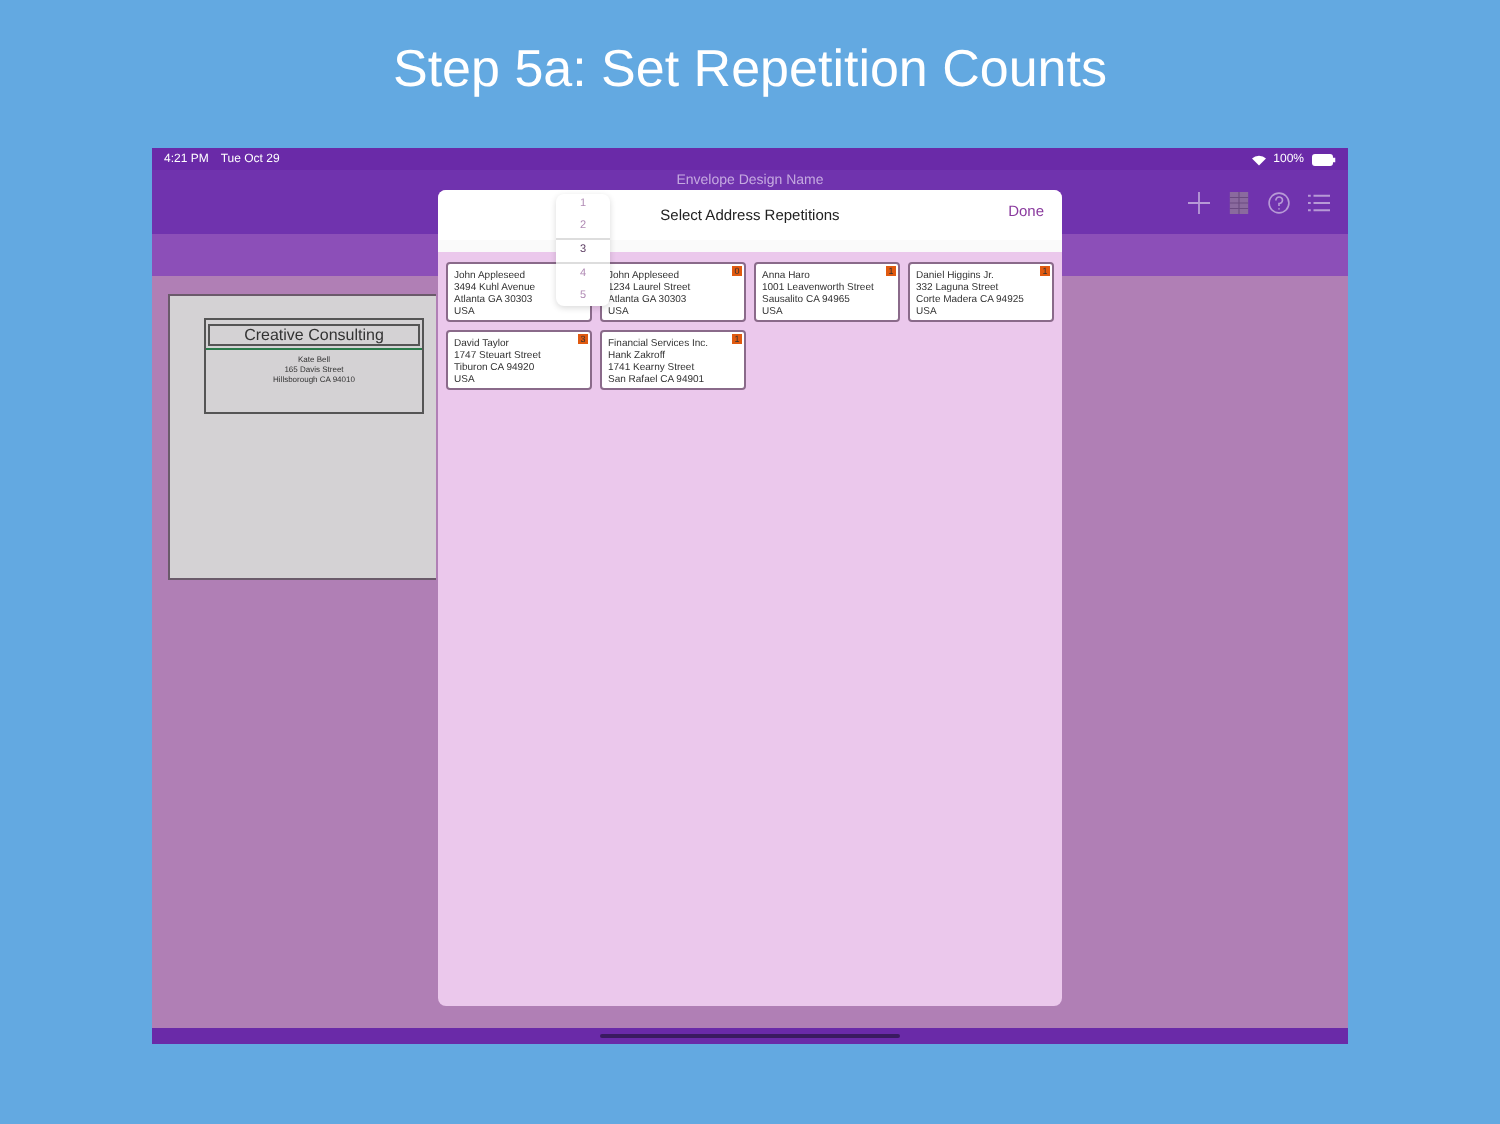 This screenshot has width=1500, height=1124. What do you see at coordinates (1279, 203) in the screenshot?
I see `help-icon` at bounding box center [1279, 203].